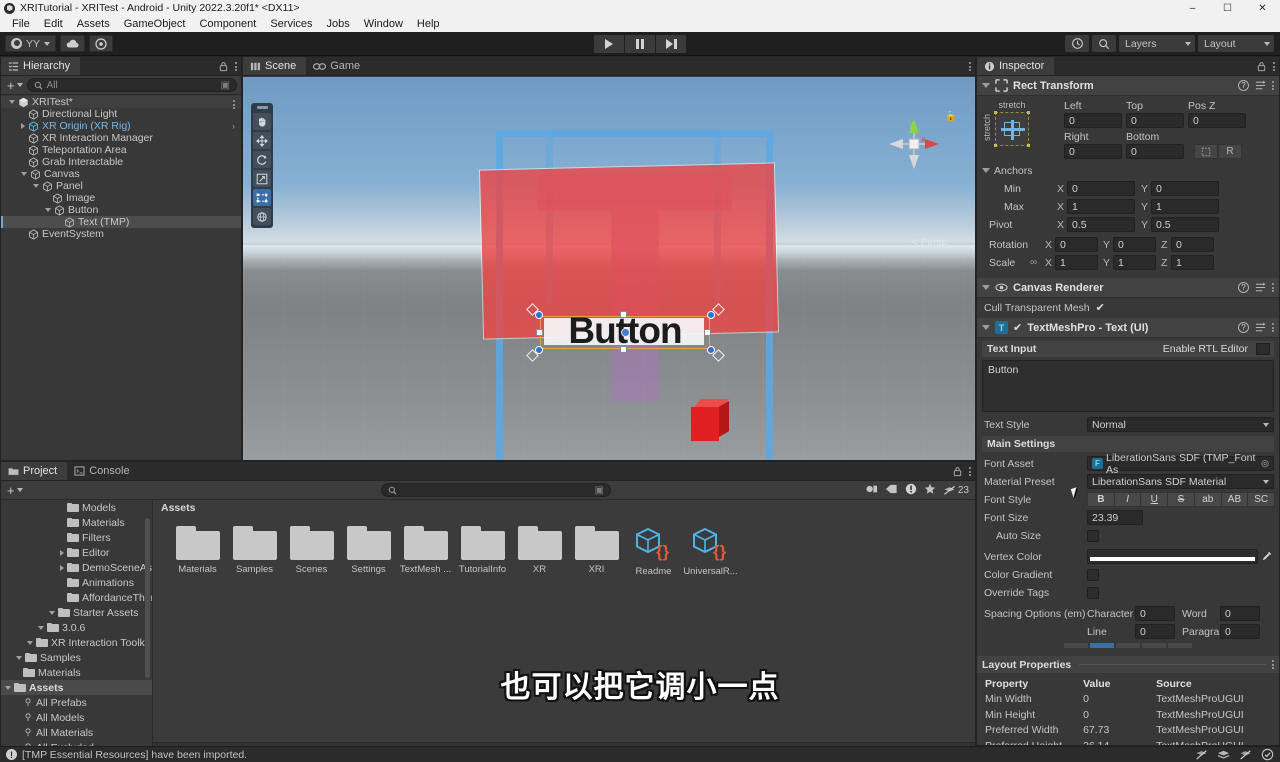  What do you see at coordinates (539, 315) in the screenshot?
I see `corner-handle-tl` at bounding box center [539, 315].